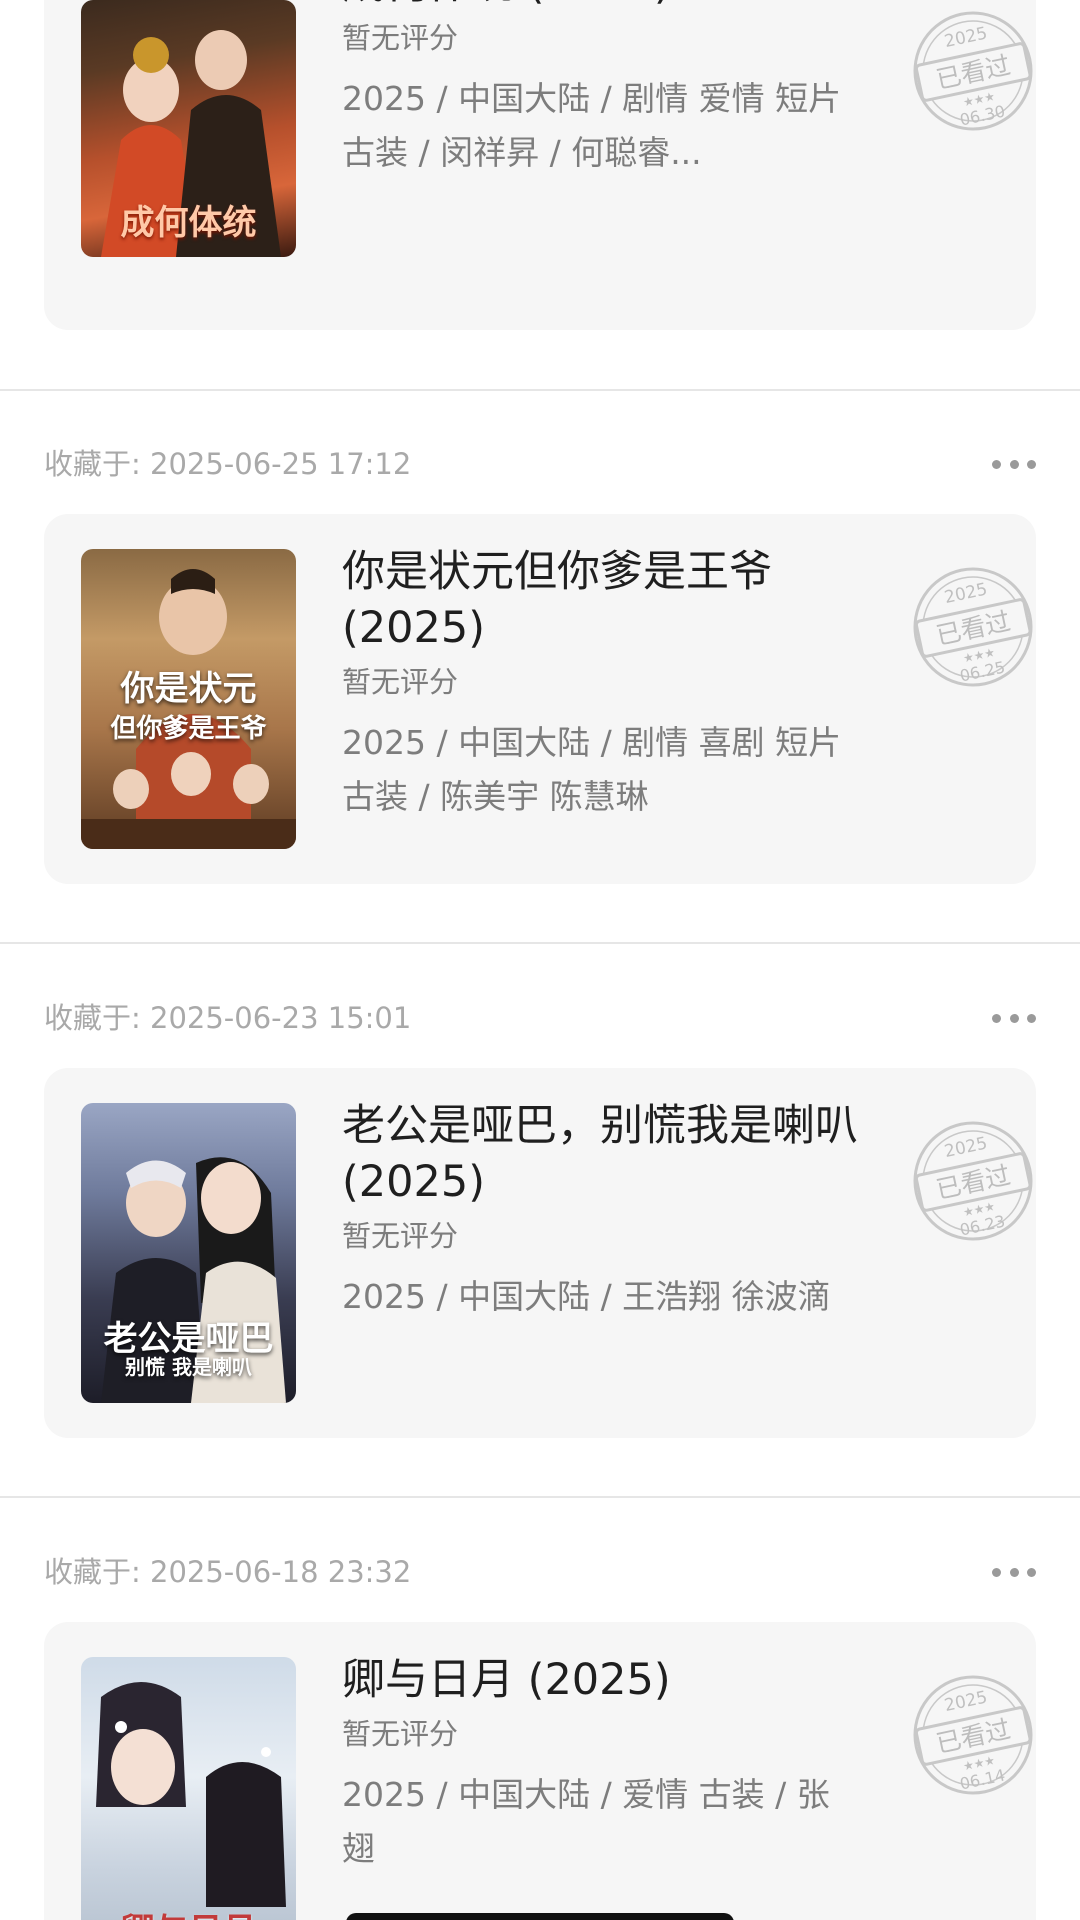 The width and height of the screenshot is (1080, 1920). What do you see at coordinates (540, 1018) in the screenshot?
I see `entry-meta-row: 收藏于: 2025-06-23 15:01` at bounding box center [540, 1018].